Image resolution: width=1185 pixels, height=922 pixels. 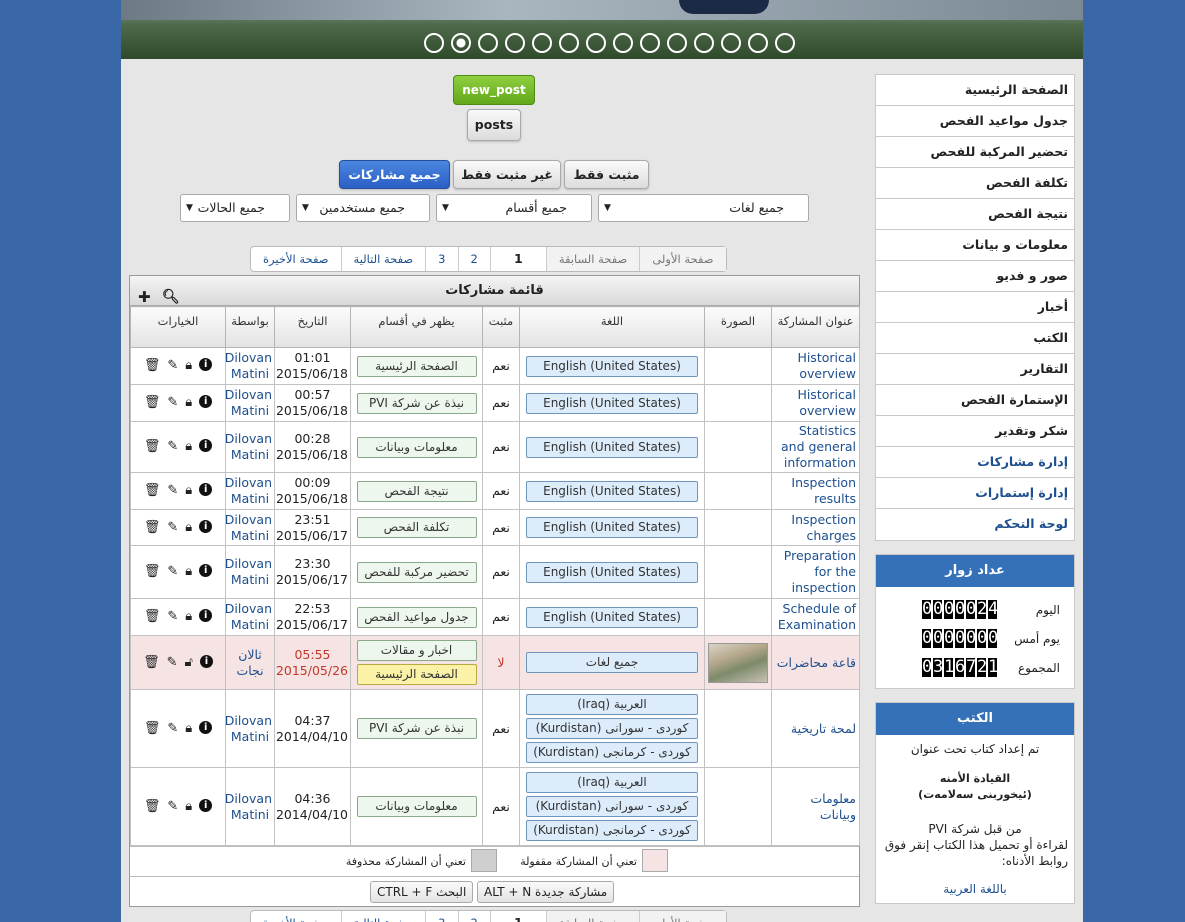 What do you see at coordinates (494, 125) in the screenshot?
I see `posts-button: posts` at bounding box center [494, 125].